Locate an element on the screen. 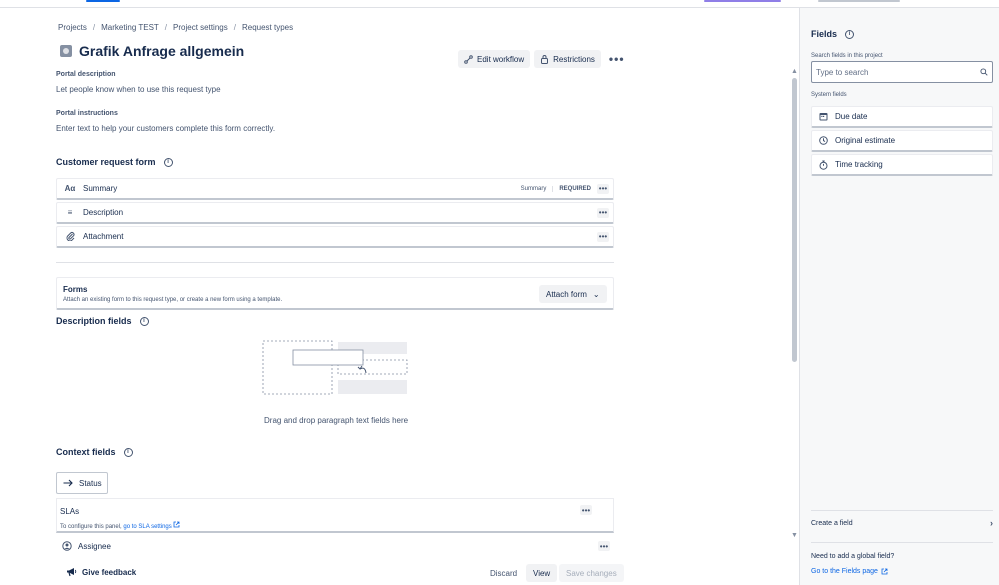 The image size is (999, 585). field-label: Attachment is located at coordinates (103, 236).